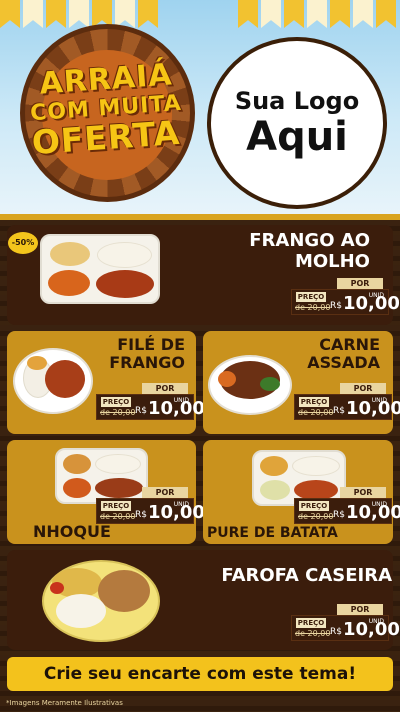  What do you see at coordinates (64, 703) in the screenshot?
I see `disclaimer-text: *Imagens Meramente Ilustrativas` at bounding box center [64, 703].